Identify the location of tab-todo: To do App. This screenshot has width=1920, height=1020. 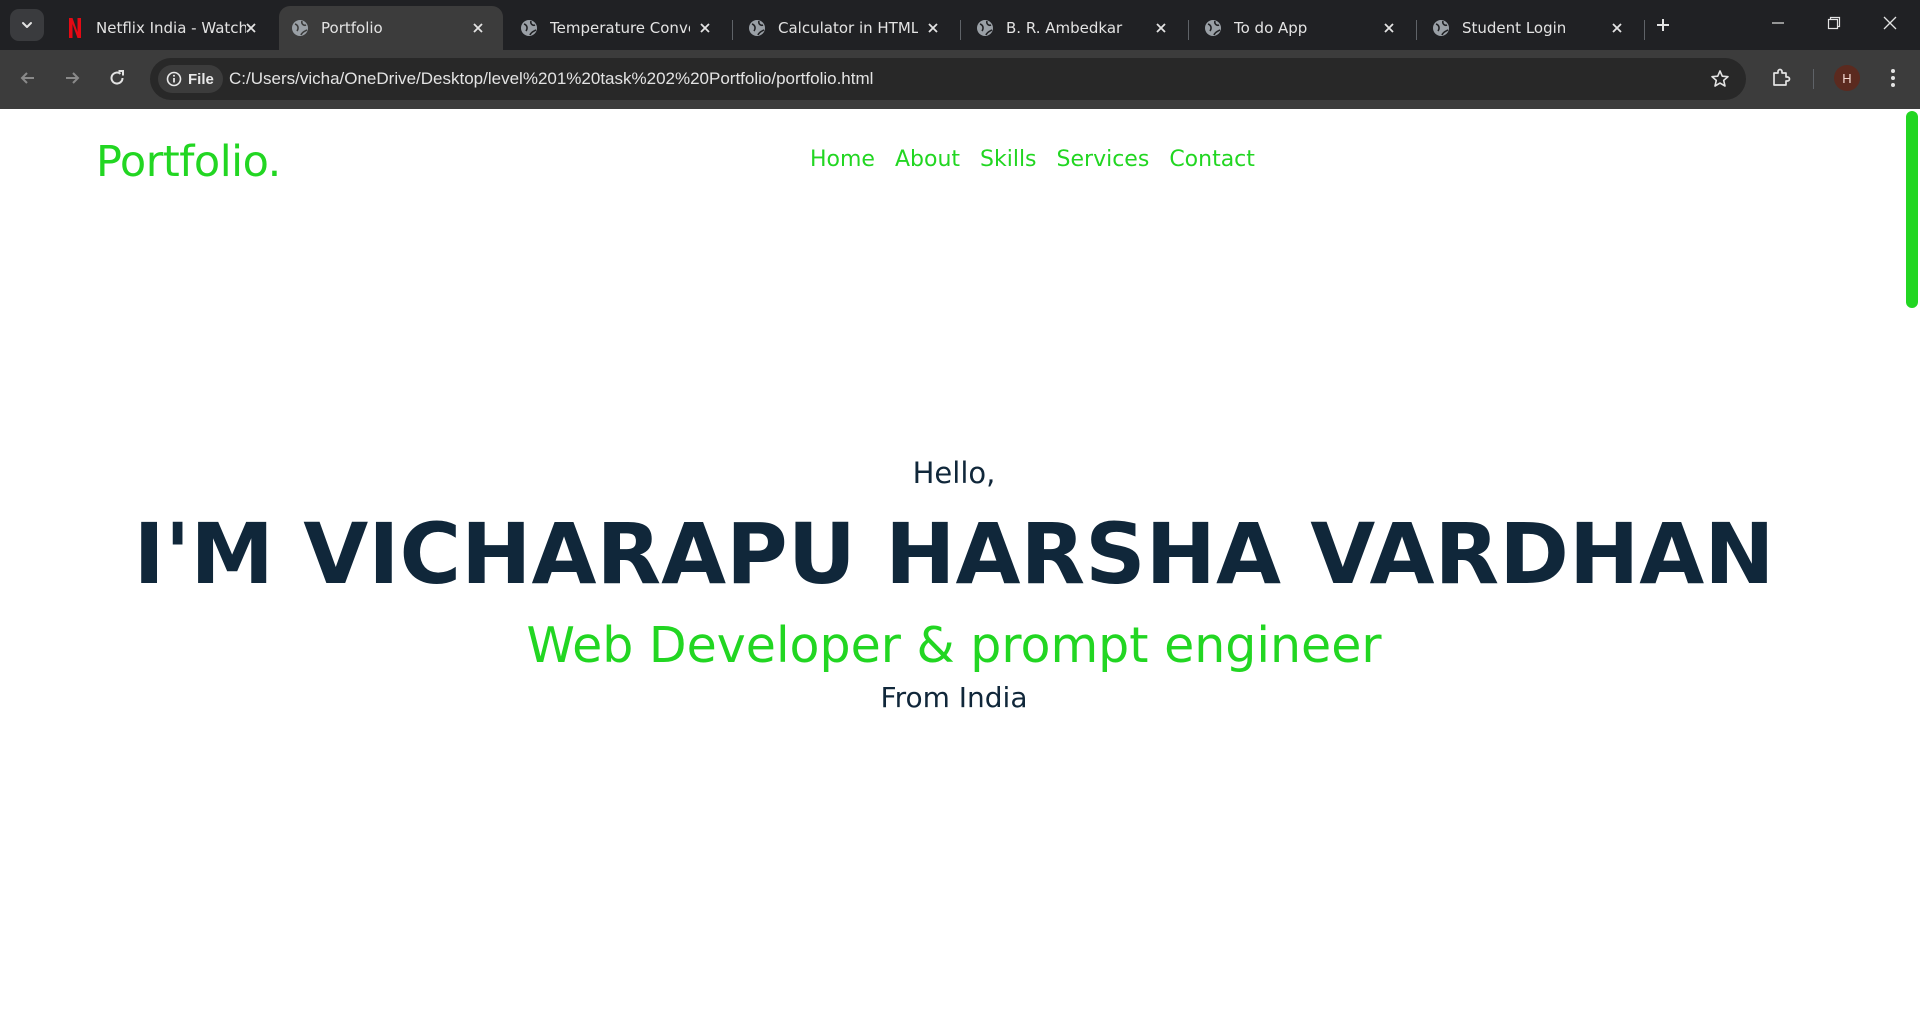
(1303, 28).